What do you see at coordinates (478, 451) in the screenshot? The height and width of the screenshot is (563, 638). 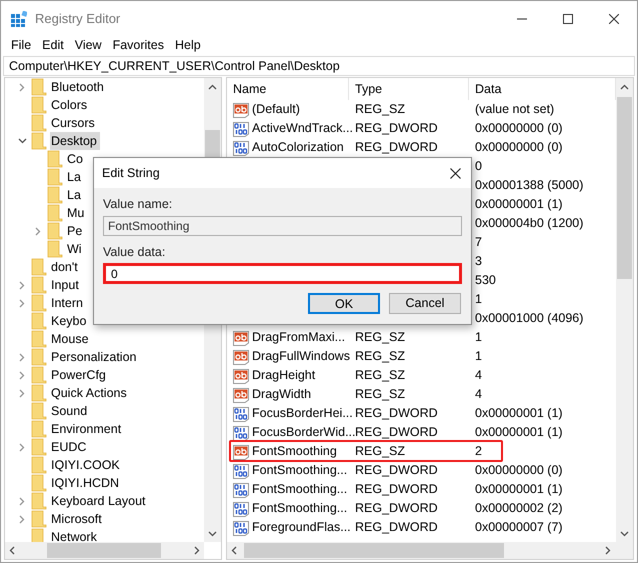 I see `value-data: 2` at bounding box center [478, 451].